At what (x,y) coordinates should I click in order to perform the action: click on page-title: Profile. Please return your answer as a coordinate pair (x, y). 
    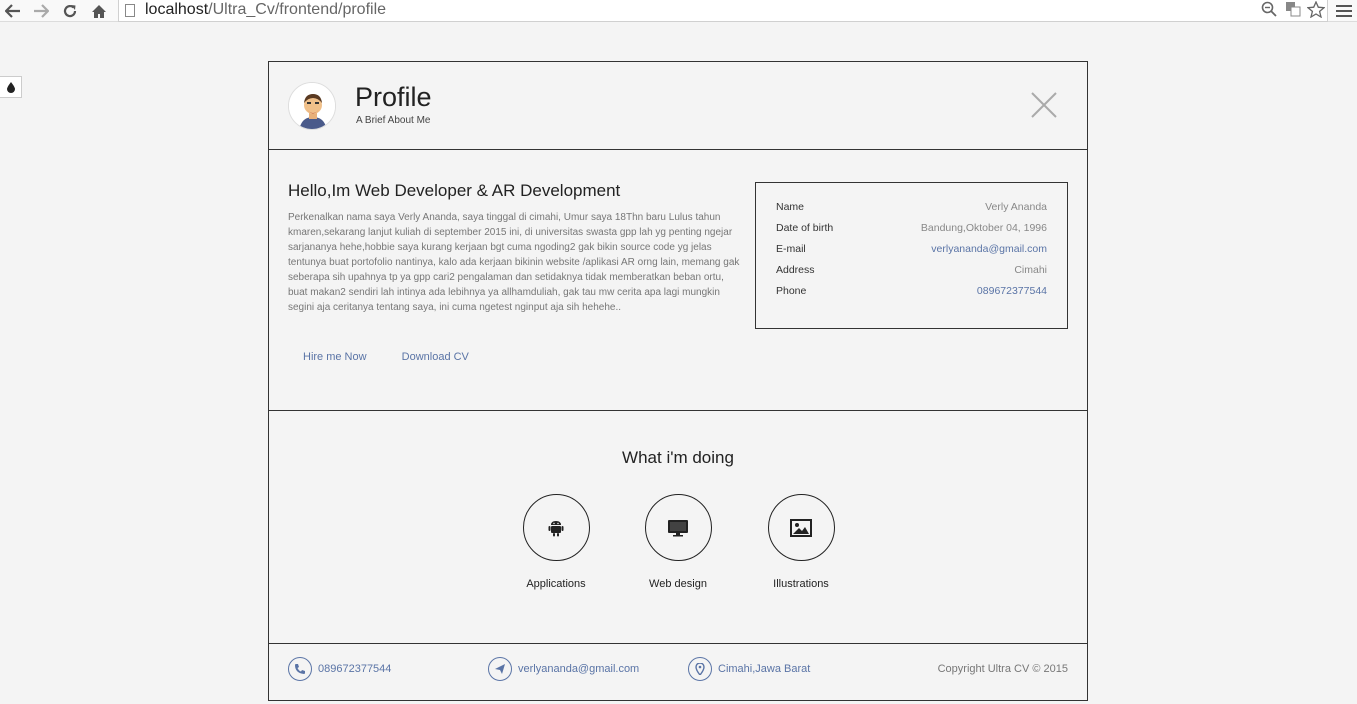
    Looking at the image, I should click on (393, 97).